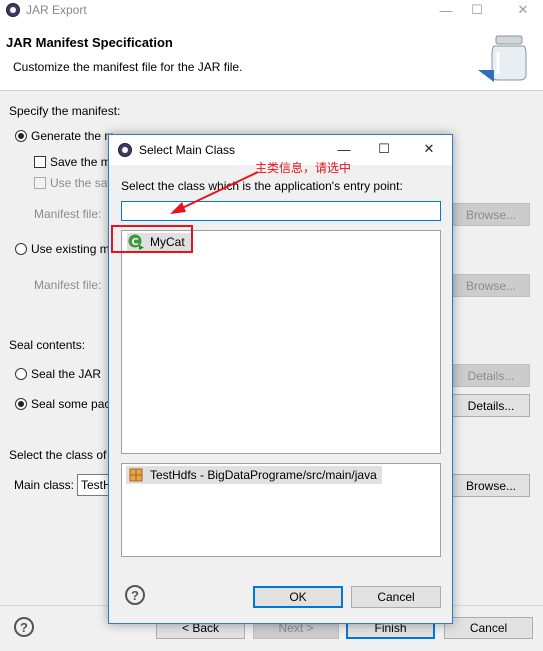 This screenshot has width=543, height=651. I want to click on wizard-header, so click(271, 55).